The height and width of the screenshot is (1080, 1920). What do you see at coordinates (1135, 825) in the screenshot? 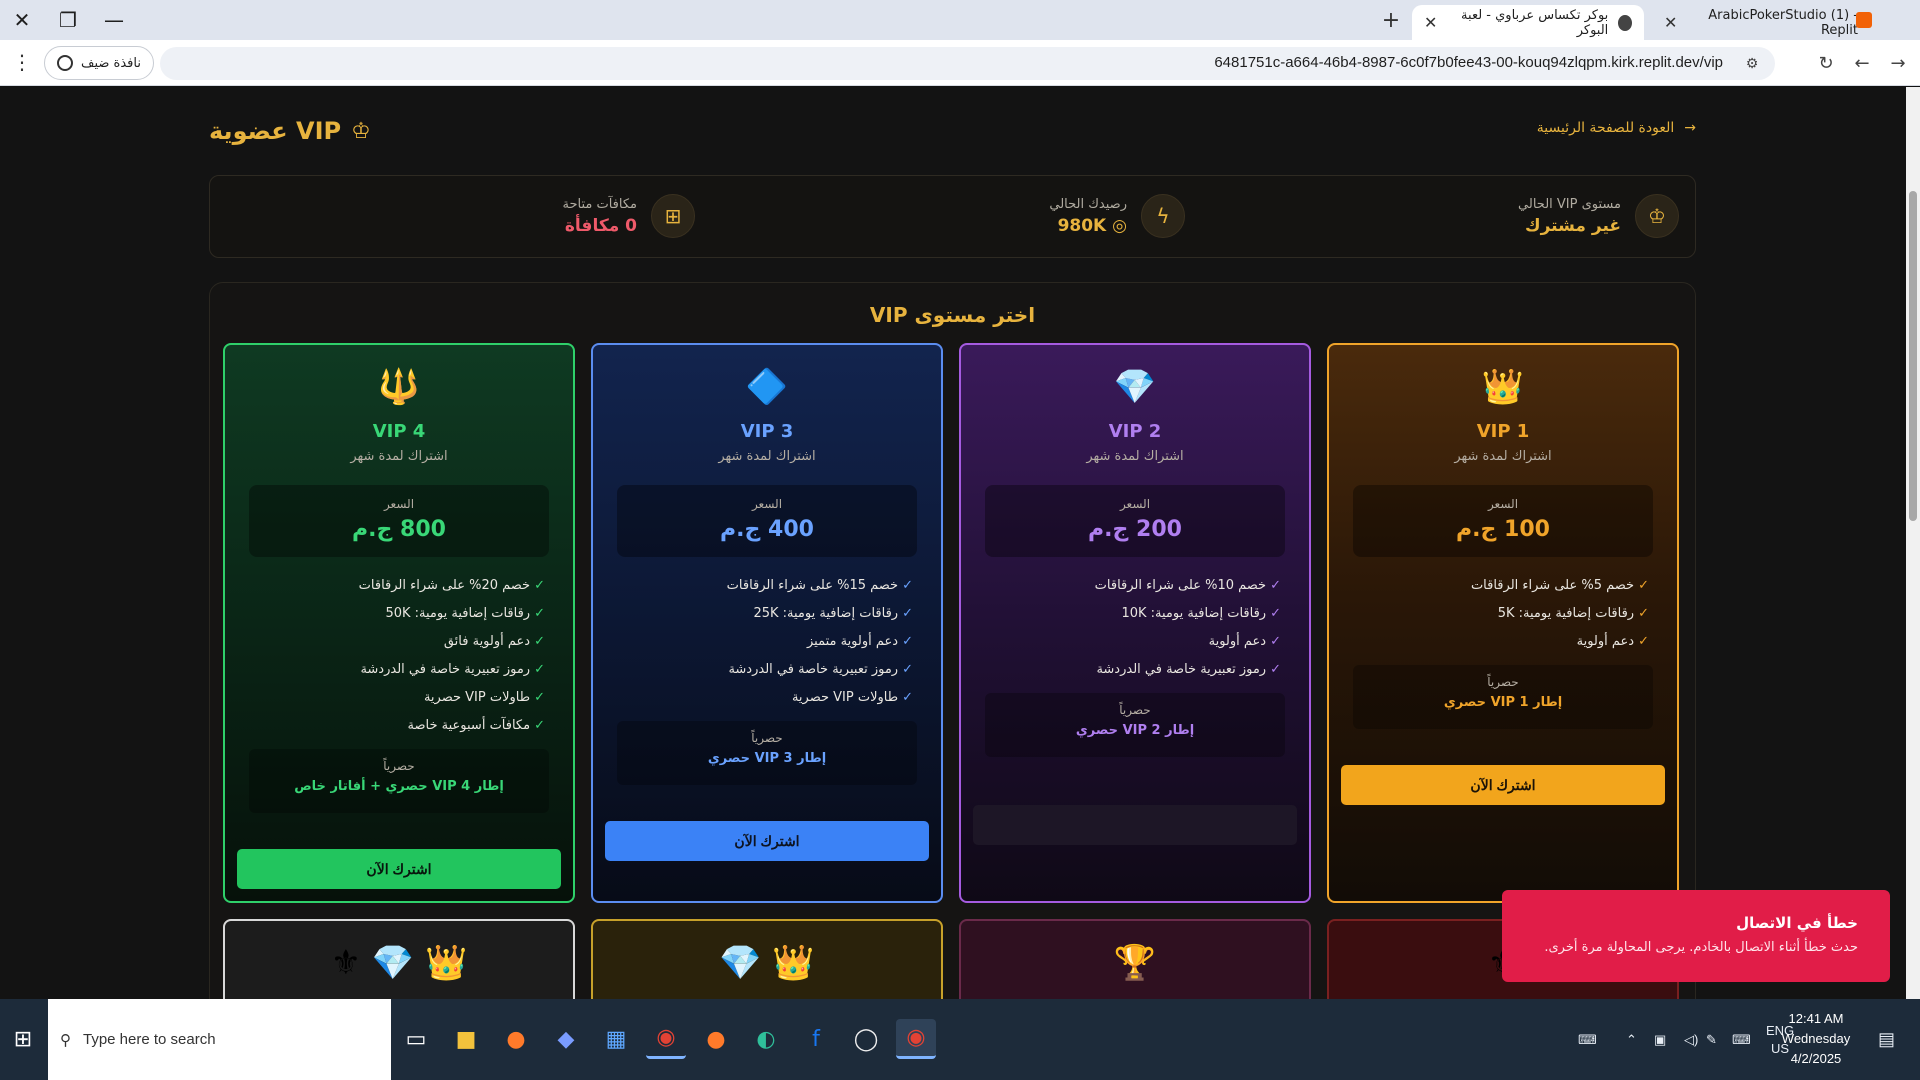
I see `subscribe-vip-2-button` at bounding box center [1135, 825].